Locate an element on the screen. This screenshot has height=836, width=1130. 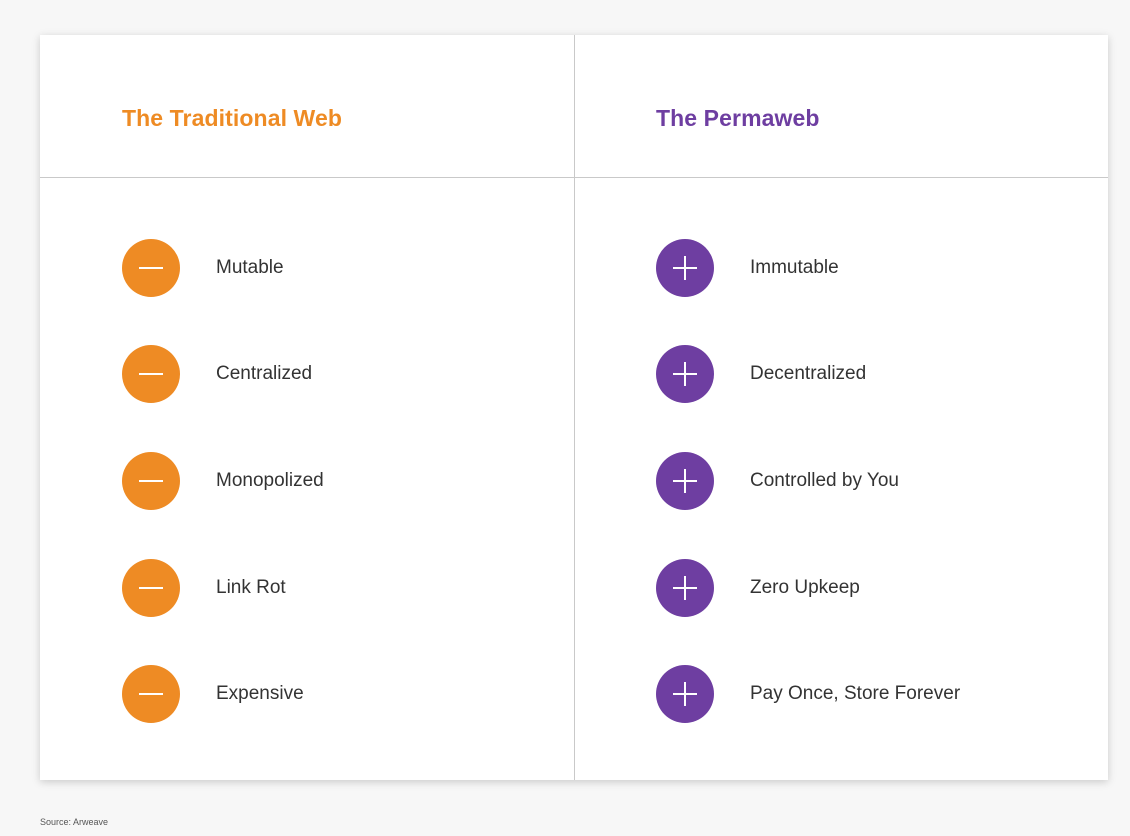
item-label: Zero Upkeep is located at coordinates (805, 587).